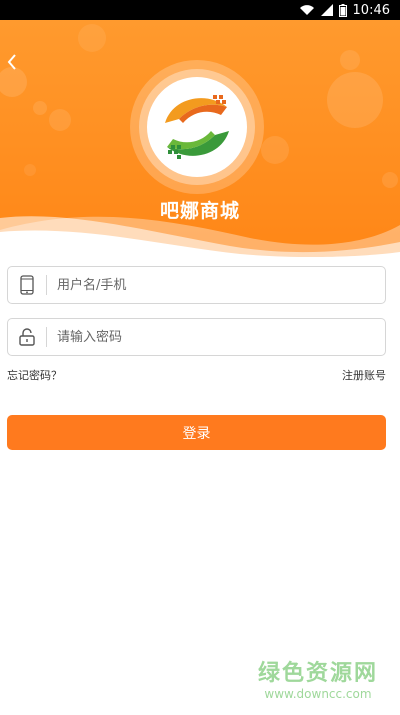 This screenshot has width=400, height=715. What do you see at coordinates (364, 375) in the screenshot?
I see `register-link: 注册账号` at bounding box center [364, 375].